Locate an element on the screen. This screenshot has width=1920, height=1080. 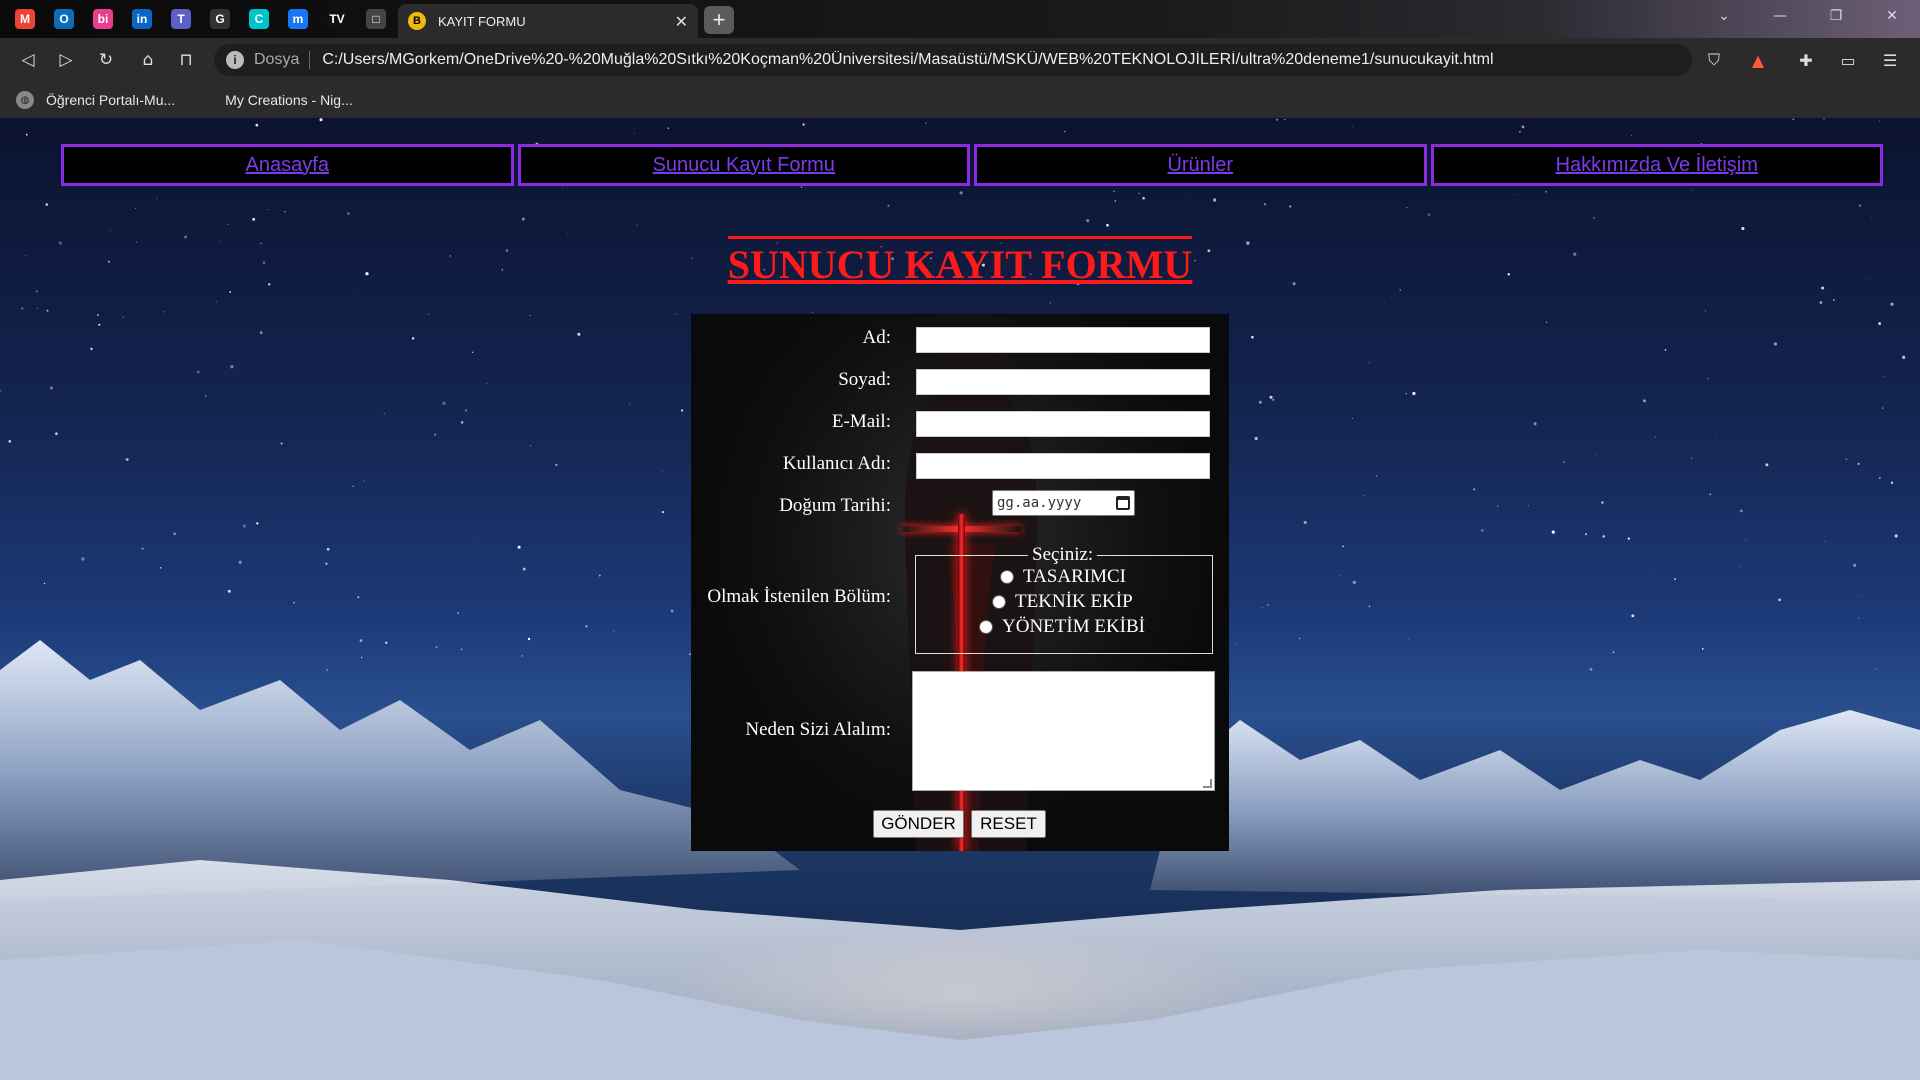
reload-button: ↻ is located at coordinates (106, 60).